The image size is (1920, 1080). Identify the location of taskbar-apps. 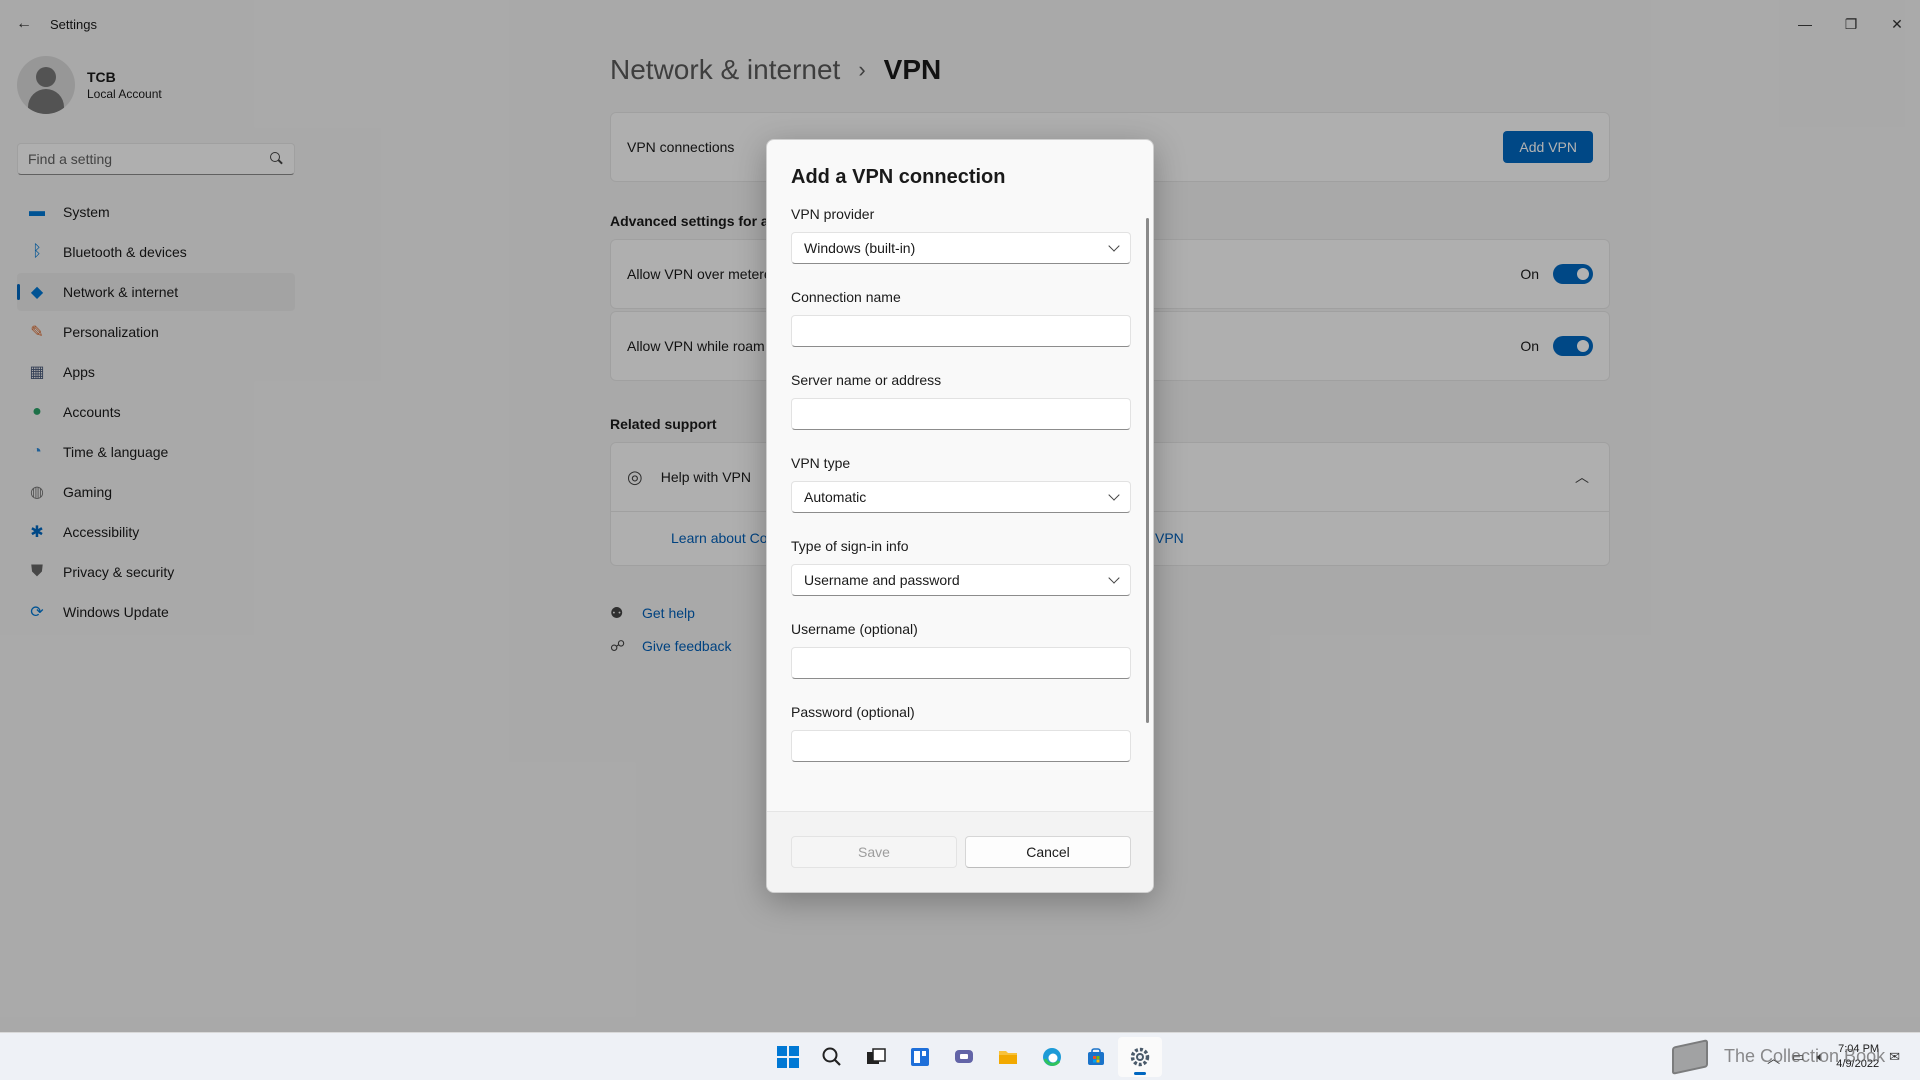
(964, 1056).